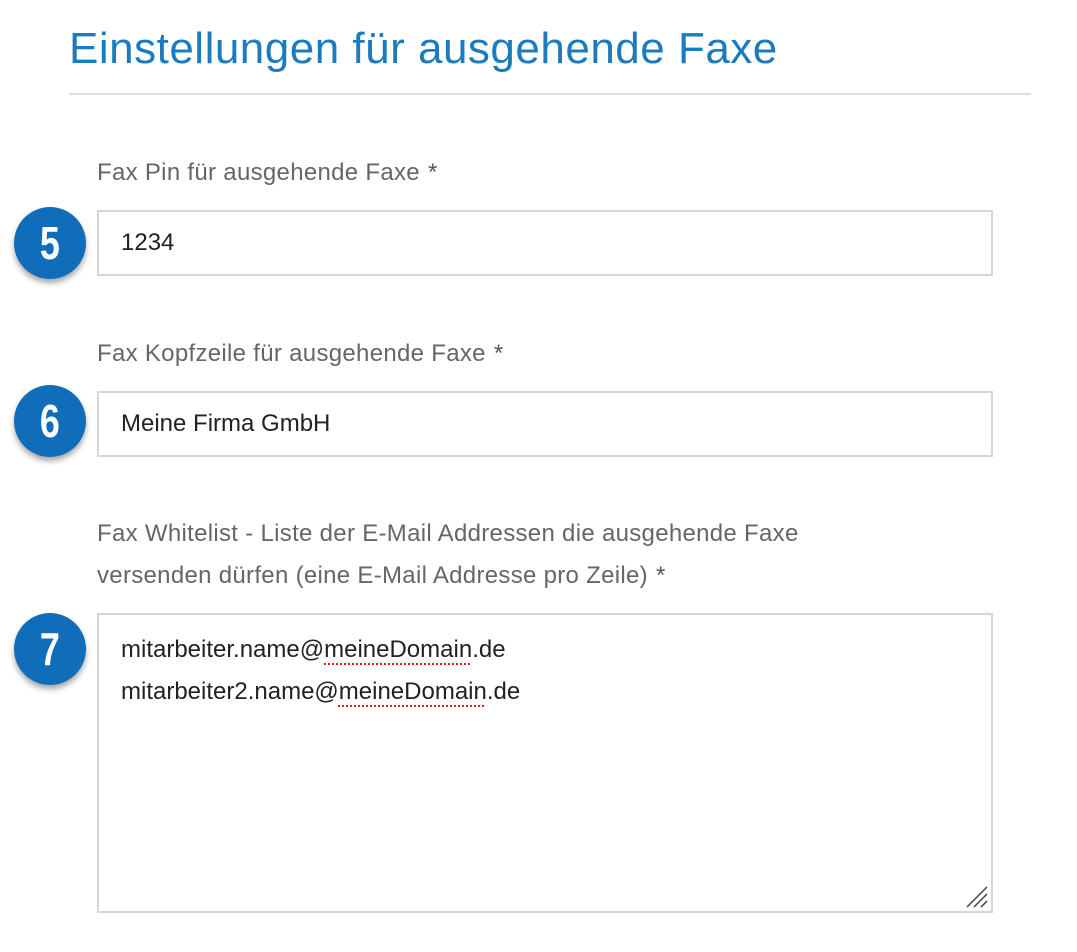 This screenshot has width=1077, height=952. What do you see at coordinates (291, 353) in the screenshot?
I see `fax-header-label-text: Fax Kopfzeile für ausgehende Faxe` at bounding box center [291, 353].